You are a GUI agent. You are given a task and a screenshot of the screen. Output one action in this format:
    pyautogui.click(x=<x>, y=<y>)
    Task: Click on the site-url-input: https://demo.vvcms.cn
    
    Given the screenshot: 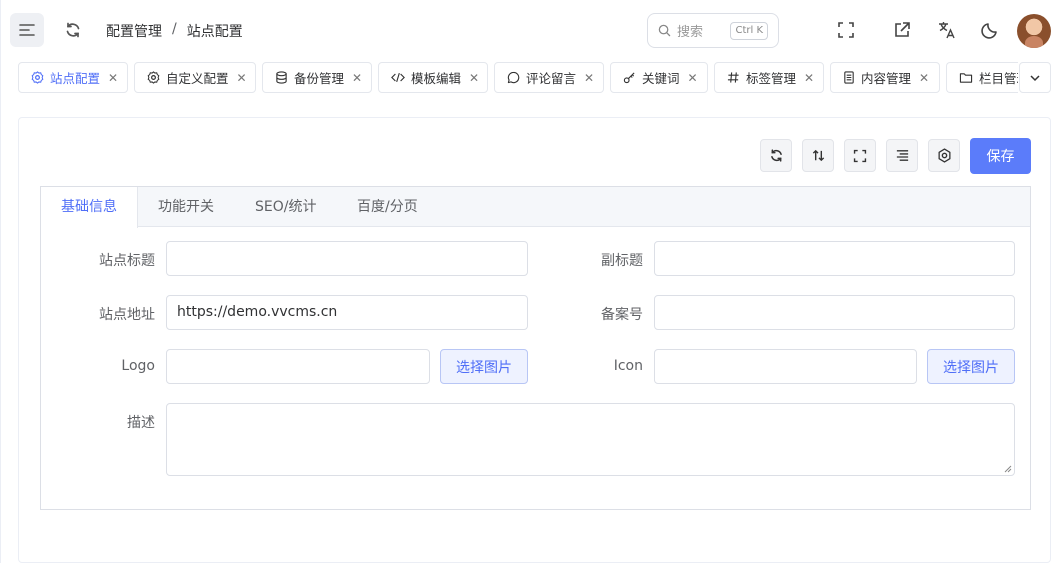 What is the action you would take?
    pyautogui.click(x=347, y=312)
    